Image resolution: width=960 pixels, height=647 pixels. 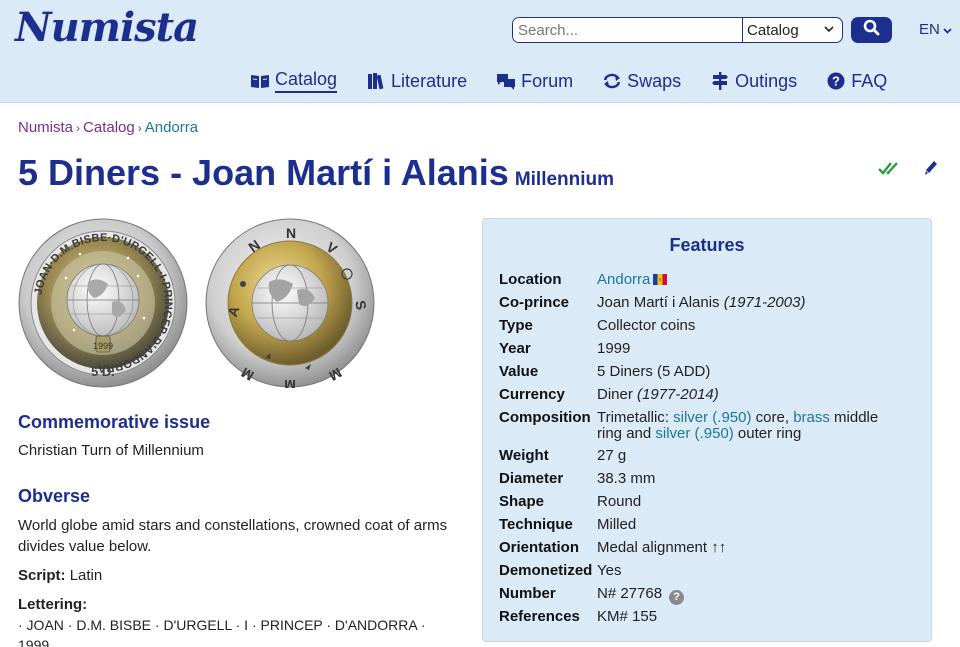 I want to click on breadcrumb: Numista › Catalog › Andorra, so click(x=108, y=127).